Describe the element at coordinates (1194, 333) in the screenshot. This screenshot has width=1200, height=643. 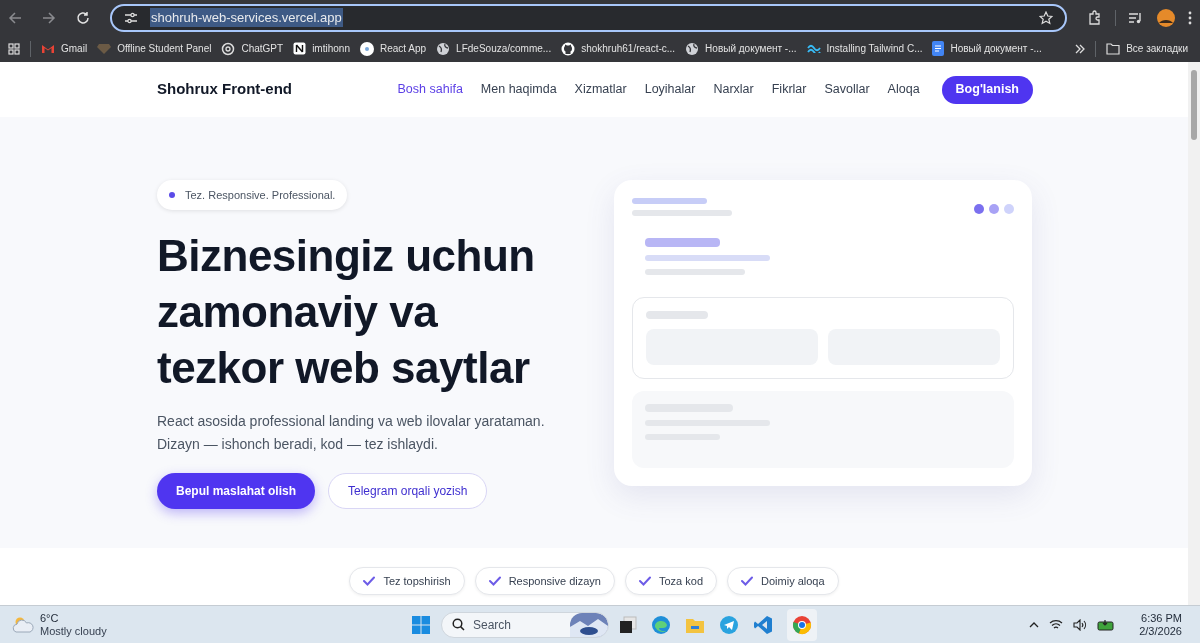
I see `scrollbar` at that location.